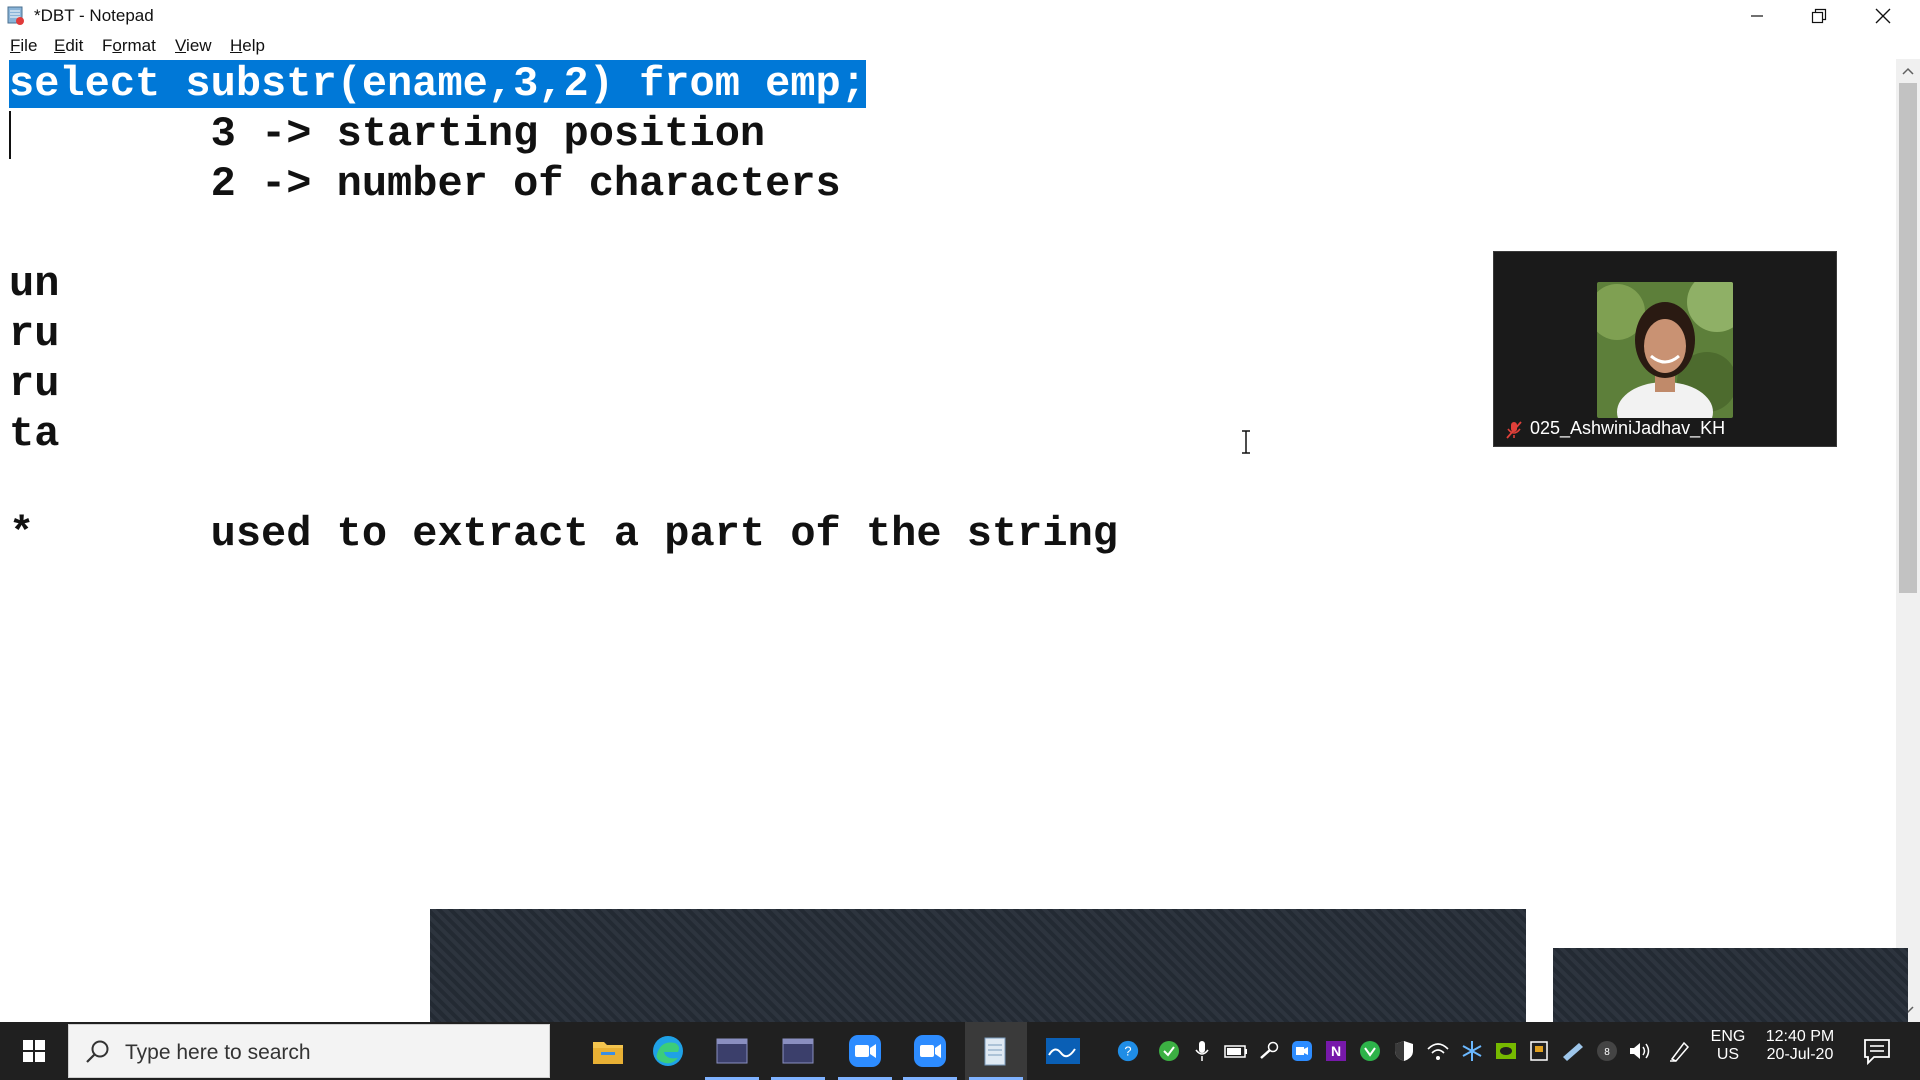 The width and height of the screenshot is (1920, 1080). Describe the element at coordinates (34, 284) in the screenshot. I see `editor-line: un` at that location.